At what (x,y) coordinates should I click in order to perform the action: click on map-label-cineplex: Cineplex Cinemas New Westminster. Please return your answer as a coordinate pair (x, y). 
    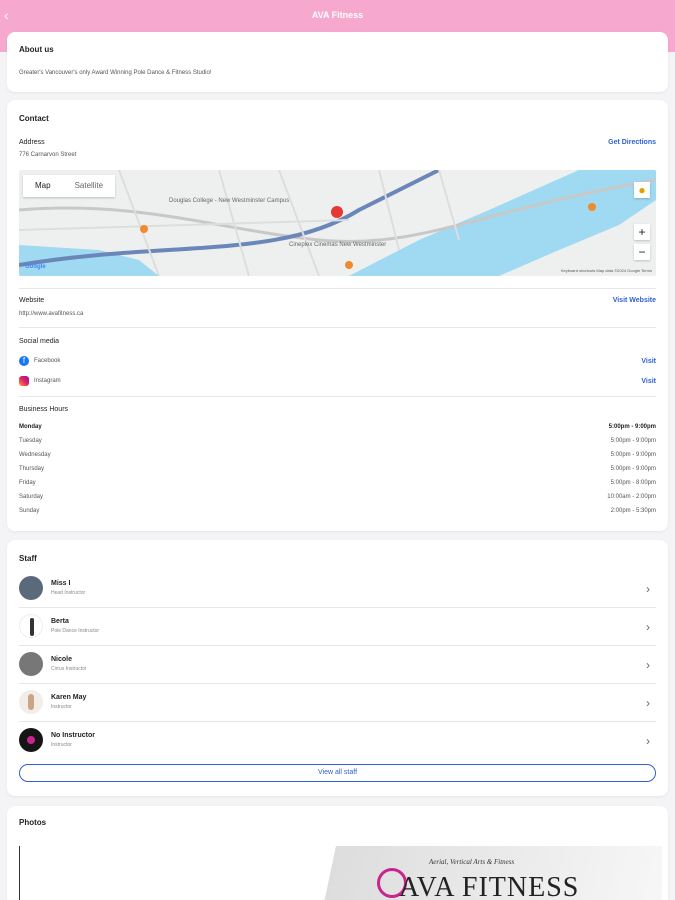
    Looking at the image, I should click on (338, 245).